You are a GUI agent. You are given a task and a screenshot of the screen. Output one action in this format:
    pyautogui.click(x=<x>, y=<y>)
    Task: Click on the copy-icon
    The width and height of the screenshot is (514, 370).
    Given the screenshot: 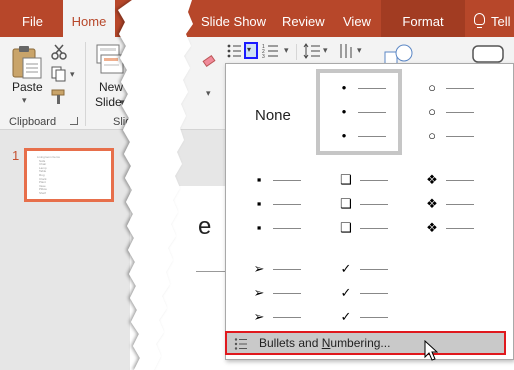 What is the action you would take?
    pyautogui.click(x=59, y=74)
    